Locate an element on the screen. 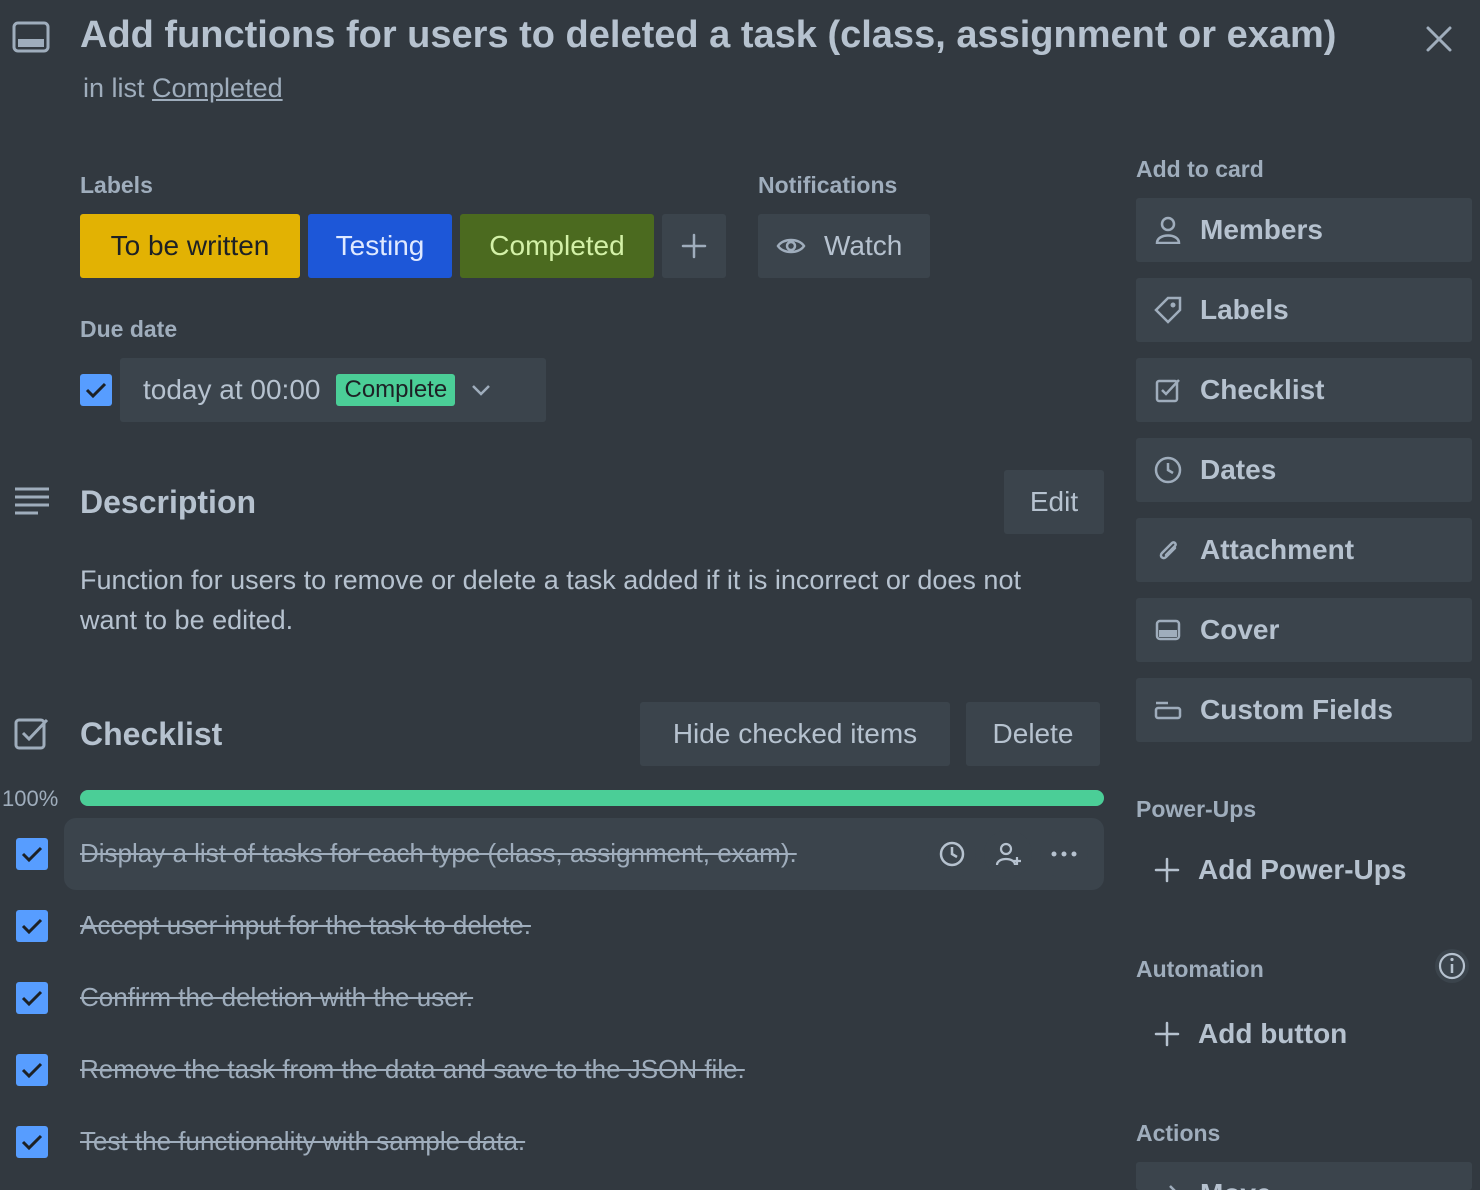  due-date-button: today at 00:00 Complete is located at coordinates (333, 390).